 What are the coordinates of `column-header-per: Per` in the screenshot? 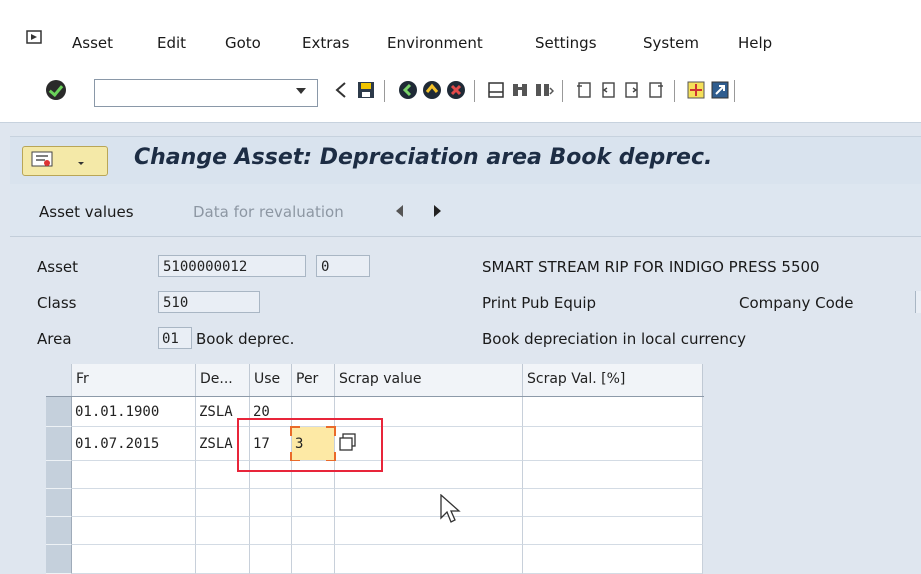 It's located at (313, 380).